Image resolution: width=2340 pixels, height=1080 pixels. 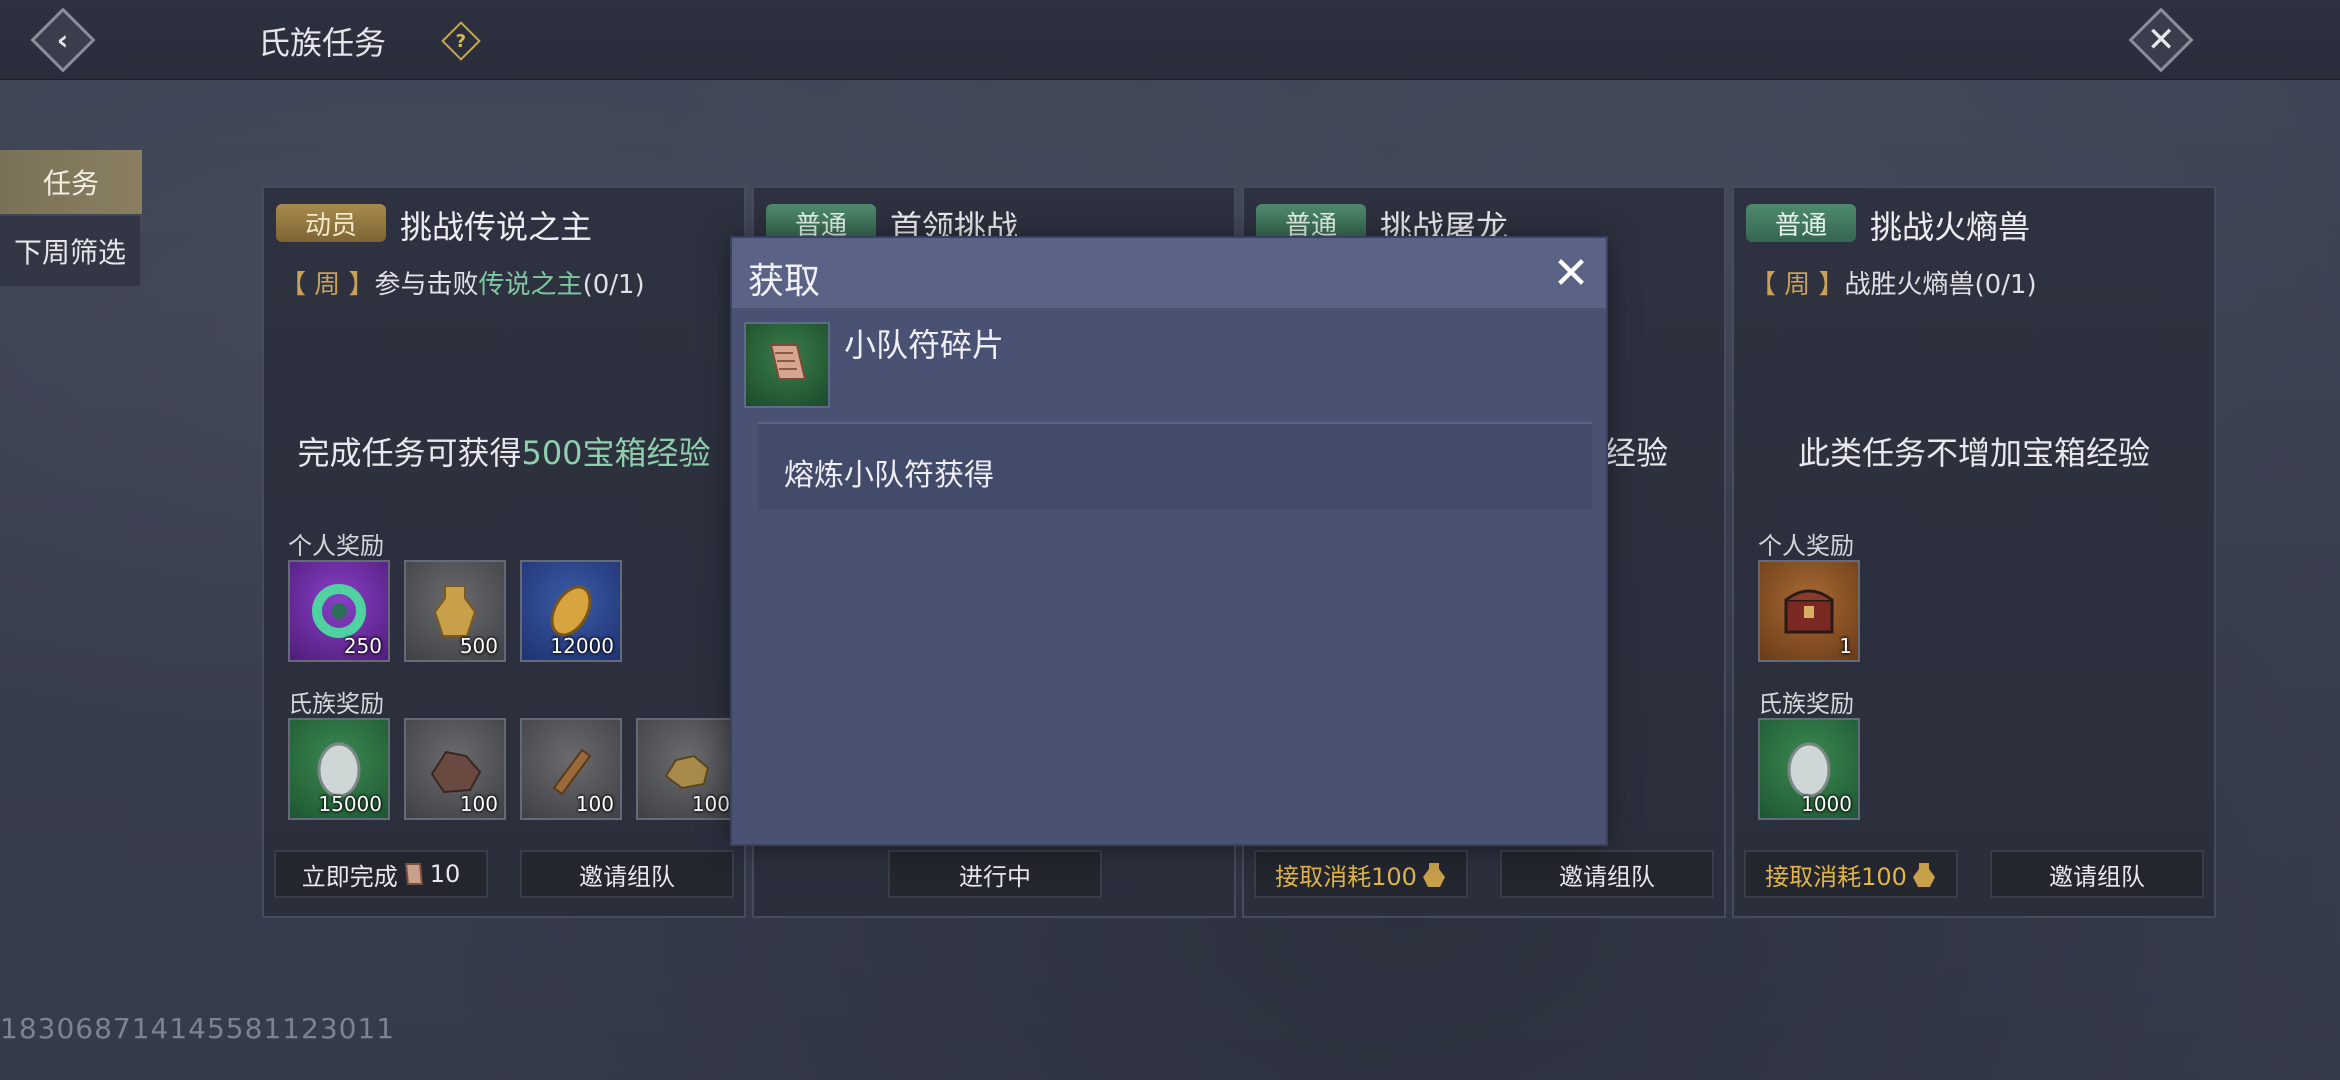 What do you see at coordinates (331, 223) in the screenshot?
I see `task-tag: 动员` at bounding box center [331, 223].